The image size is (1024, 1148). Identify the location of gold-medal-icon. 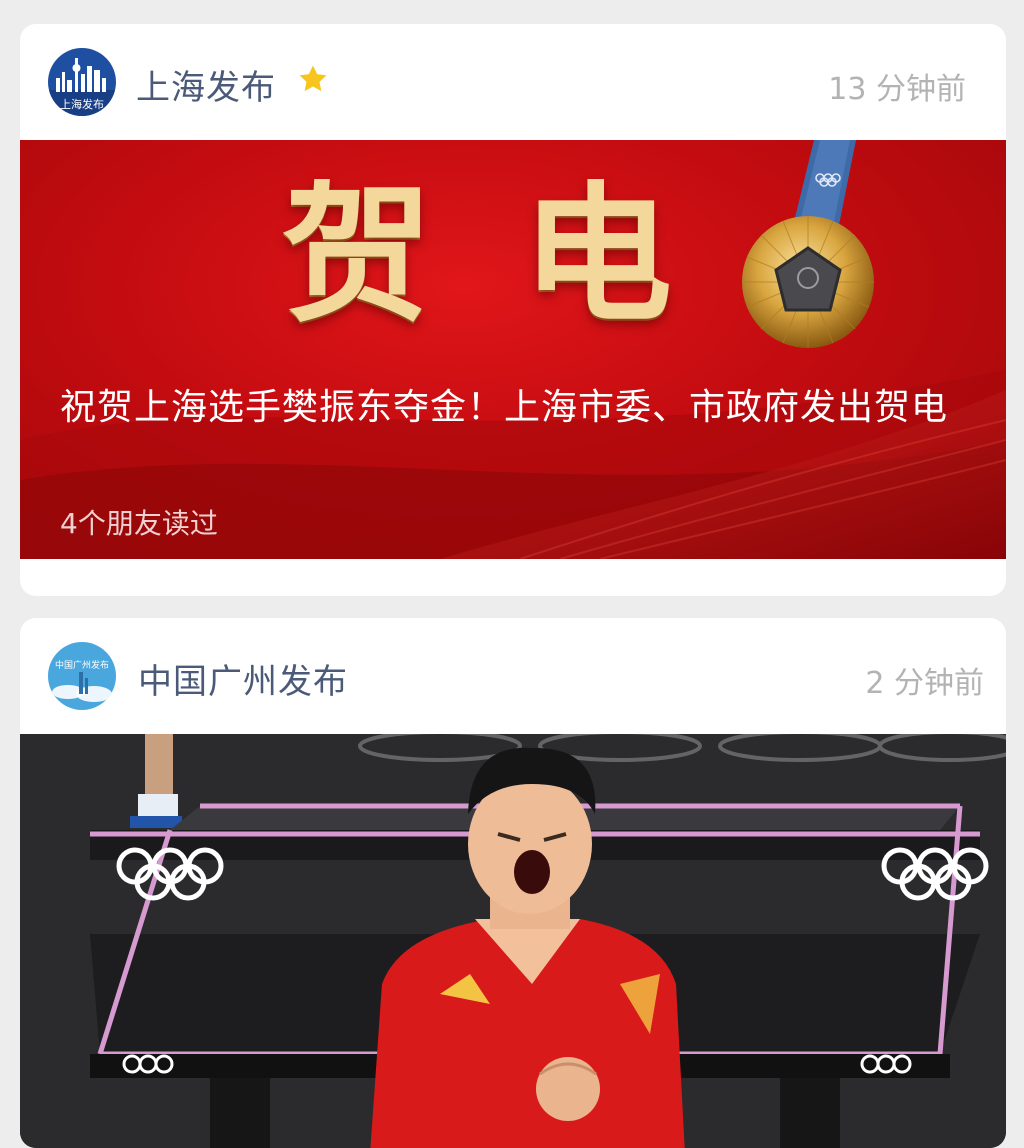
(808, 244).